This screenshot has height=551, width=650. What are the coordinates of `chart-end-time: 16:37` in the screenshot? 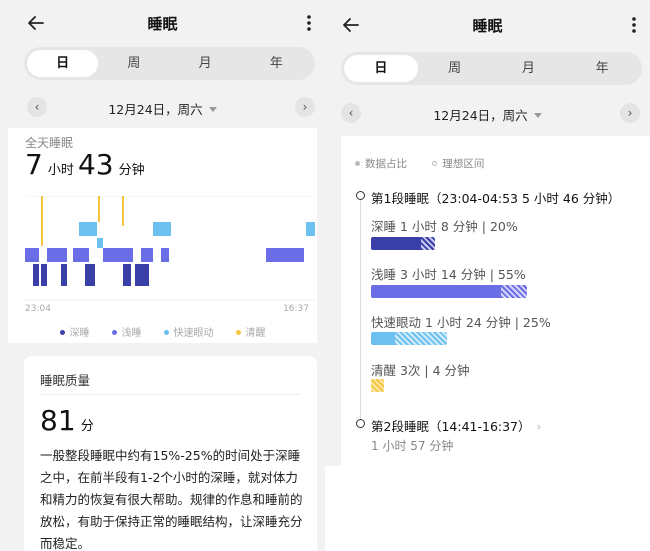 It's located at (296, 309).